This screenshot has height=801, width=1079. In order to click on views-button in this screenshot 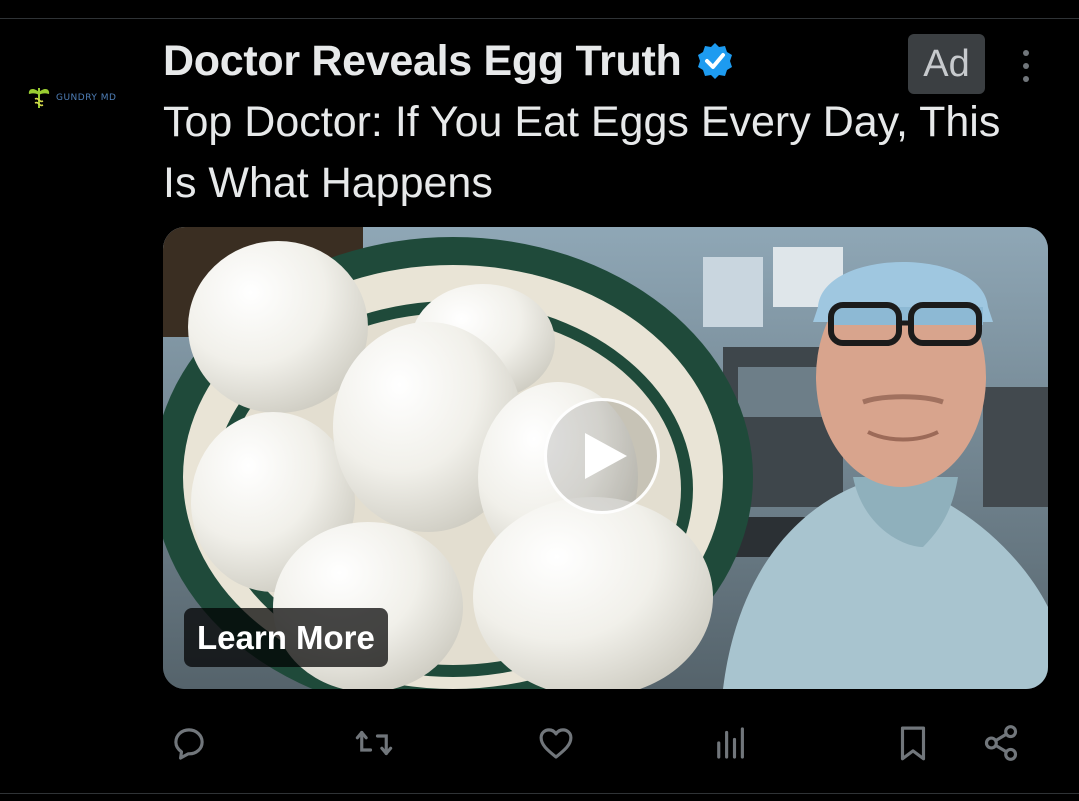, I will do `click(731, 743)`.